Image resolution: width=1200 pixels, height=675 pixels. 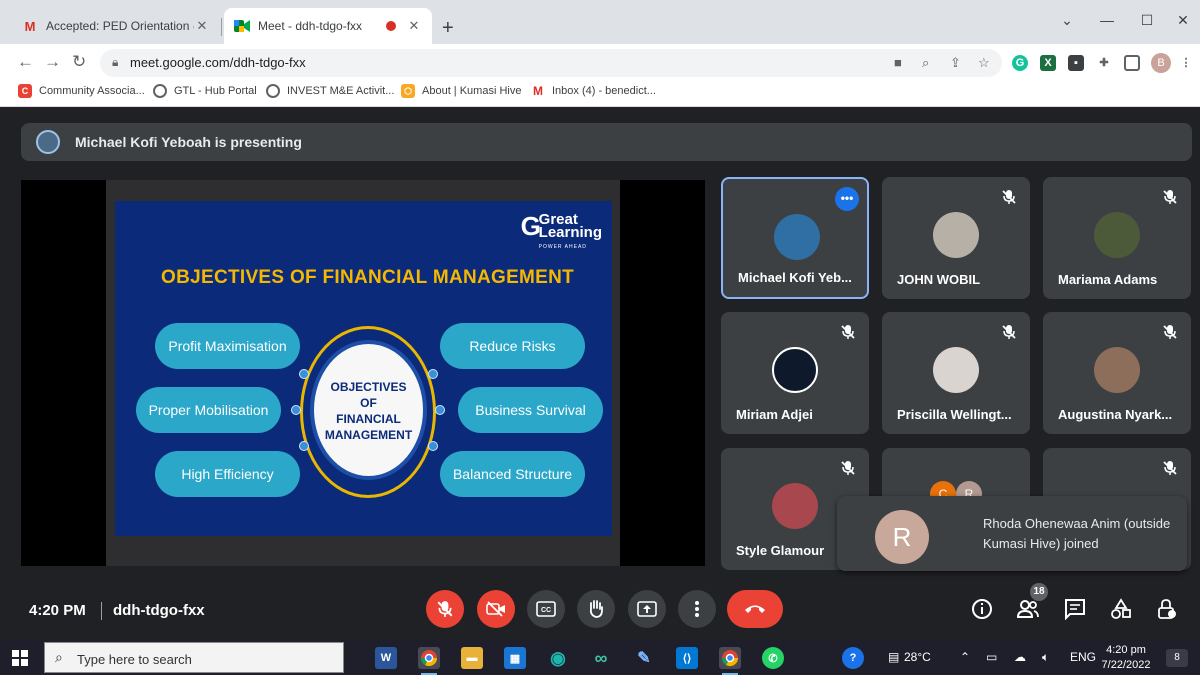 I want to click on bookmark-item: ⬡ About | Kumasi Hive, so click(x=461, y=91).